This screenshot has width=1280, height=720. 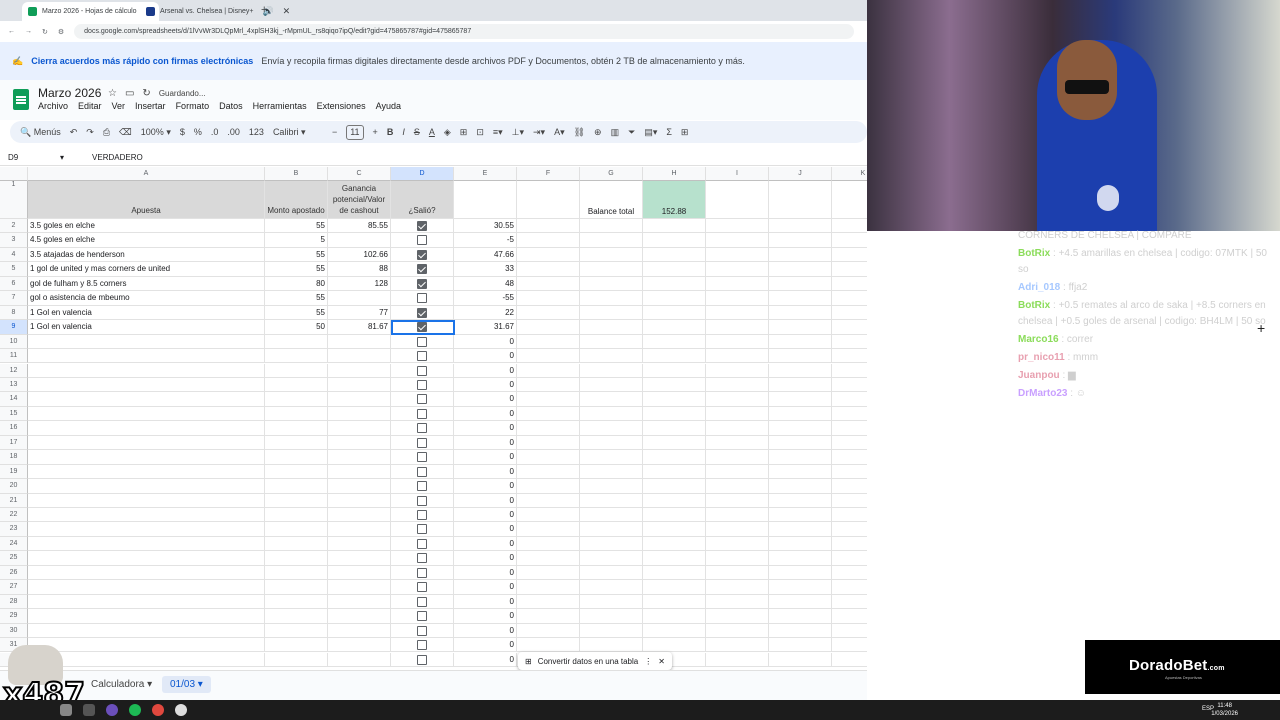 I want to click on paint-format-icon: ⌫, so click(x=125, y=132).